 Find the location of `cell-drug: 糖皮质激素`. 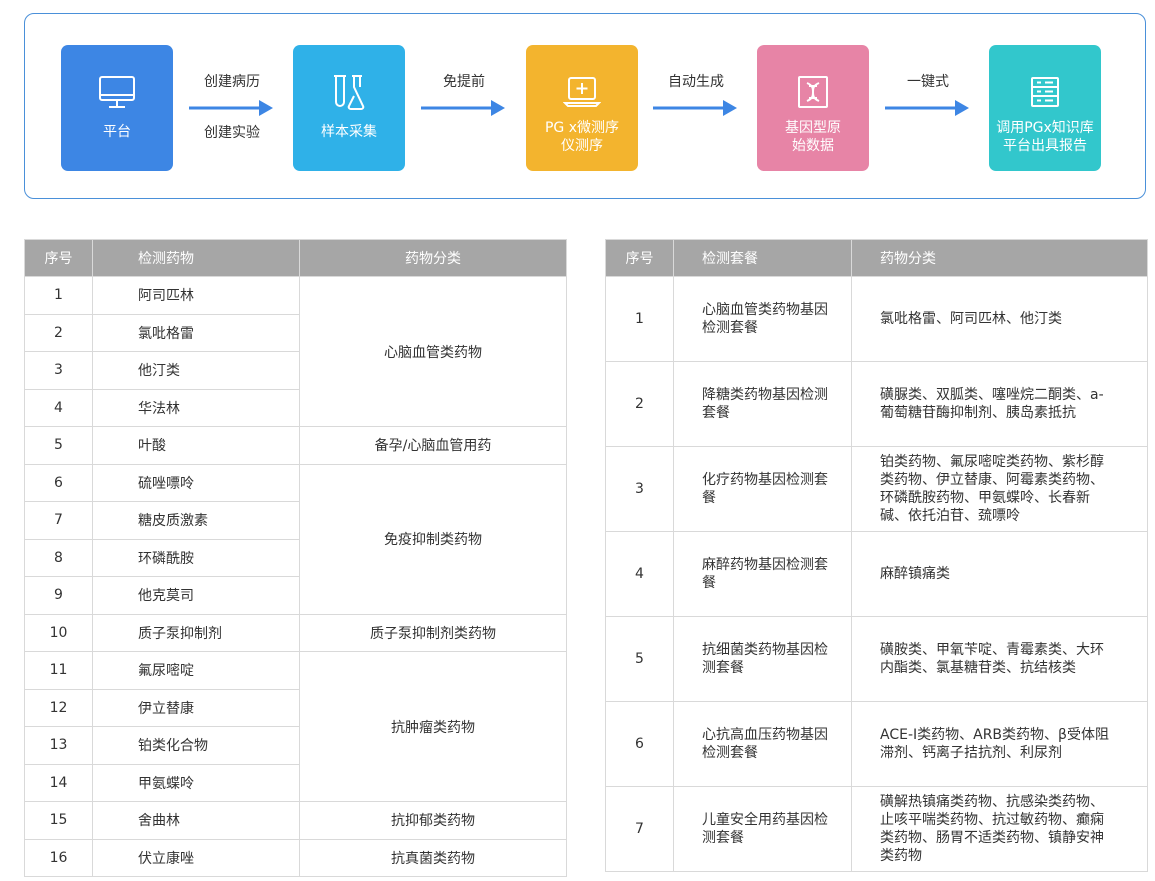

cell-drug: 糖皮质激素 is located at coordinates (196, 520).